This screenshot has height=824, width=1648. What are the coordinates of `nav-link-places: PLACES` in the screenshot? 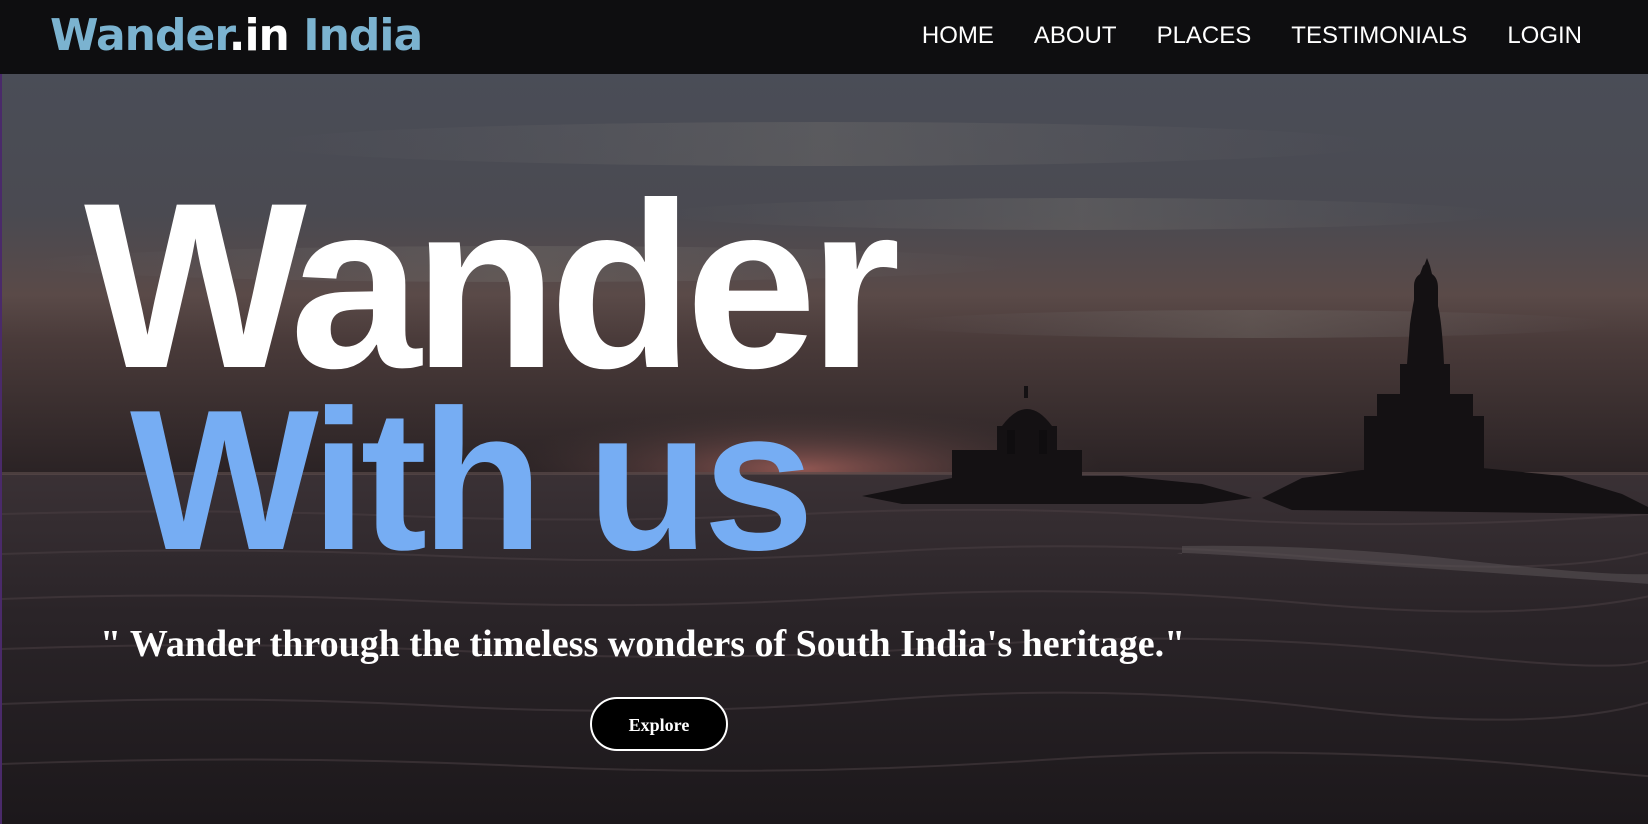 It's located at (1204, 35).